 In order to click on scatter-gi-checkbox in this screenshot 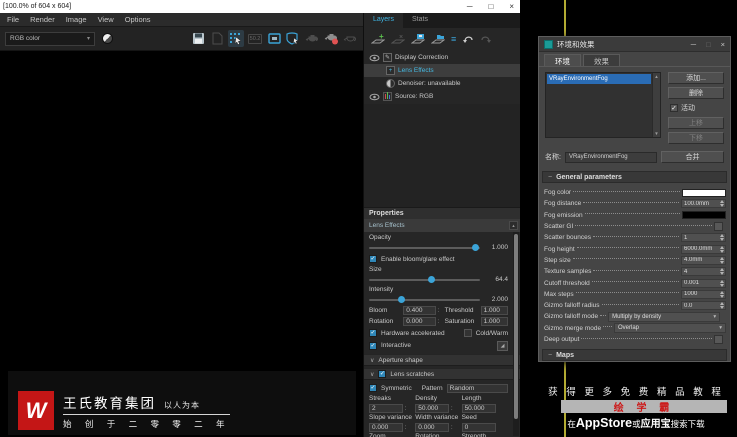, I will do `click(718, 227)`.